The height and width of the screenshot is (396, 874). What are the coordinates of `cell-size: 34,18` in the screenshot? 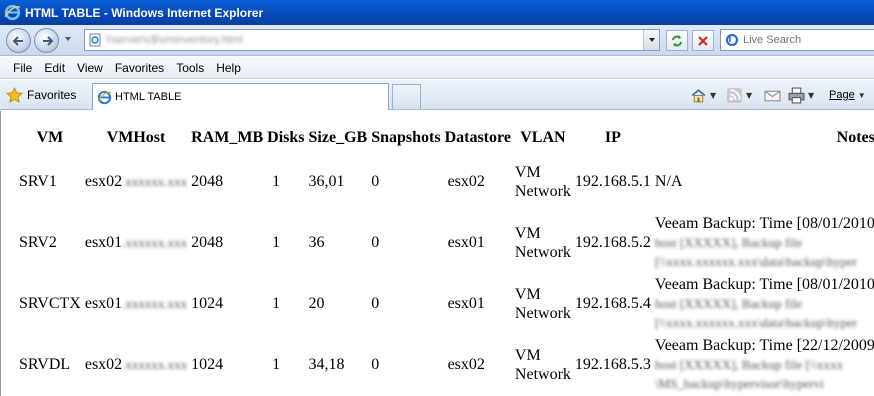 It's located at (326, 364).